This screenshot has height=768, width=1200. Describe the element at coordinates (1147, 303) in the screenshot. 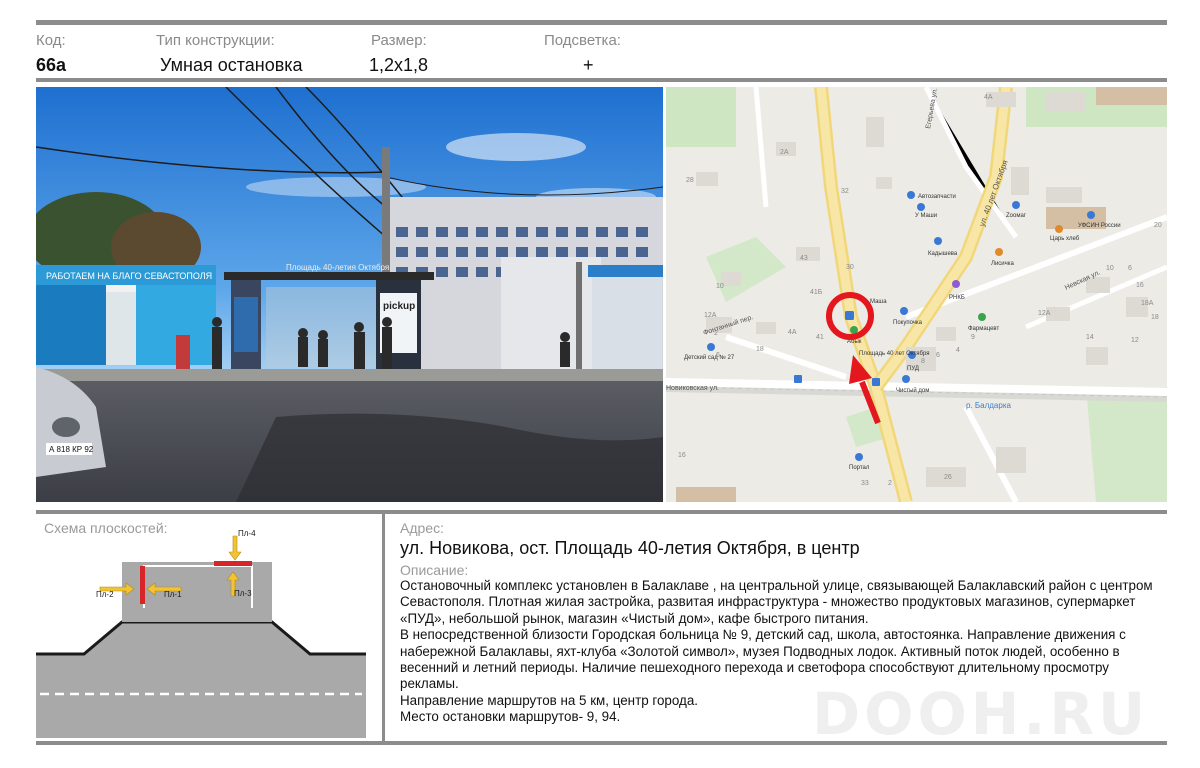

I see `house-number: 18А` at that location.